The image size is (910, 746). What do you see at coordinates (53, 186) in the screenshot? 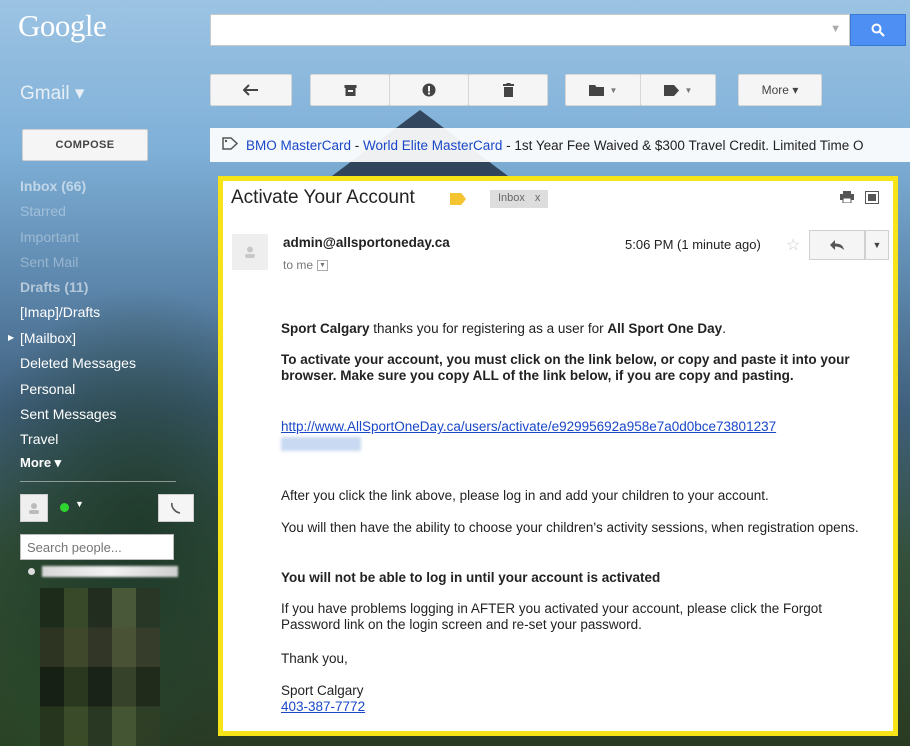
I see `sidebar-item-inbox: Inbox (66)` at bounding box center [53, 186].